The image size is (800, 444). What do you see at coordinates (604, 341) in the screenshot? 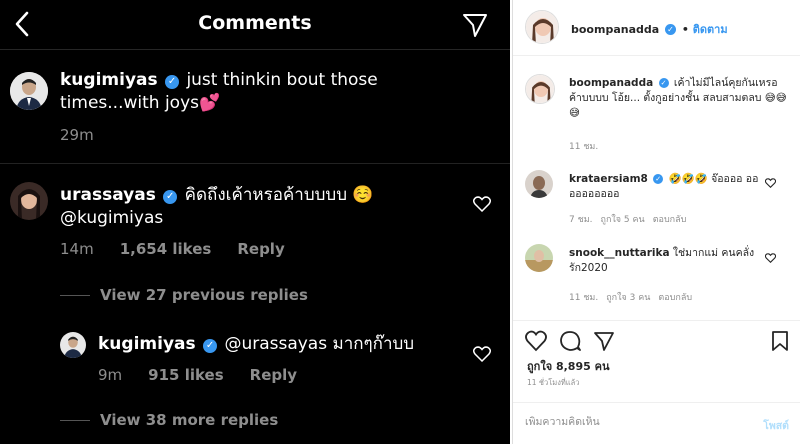
I see `share-icon` at bounding box center [604, 341].